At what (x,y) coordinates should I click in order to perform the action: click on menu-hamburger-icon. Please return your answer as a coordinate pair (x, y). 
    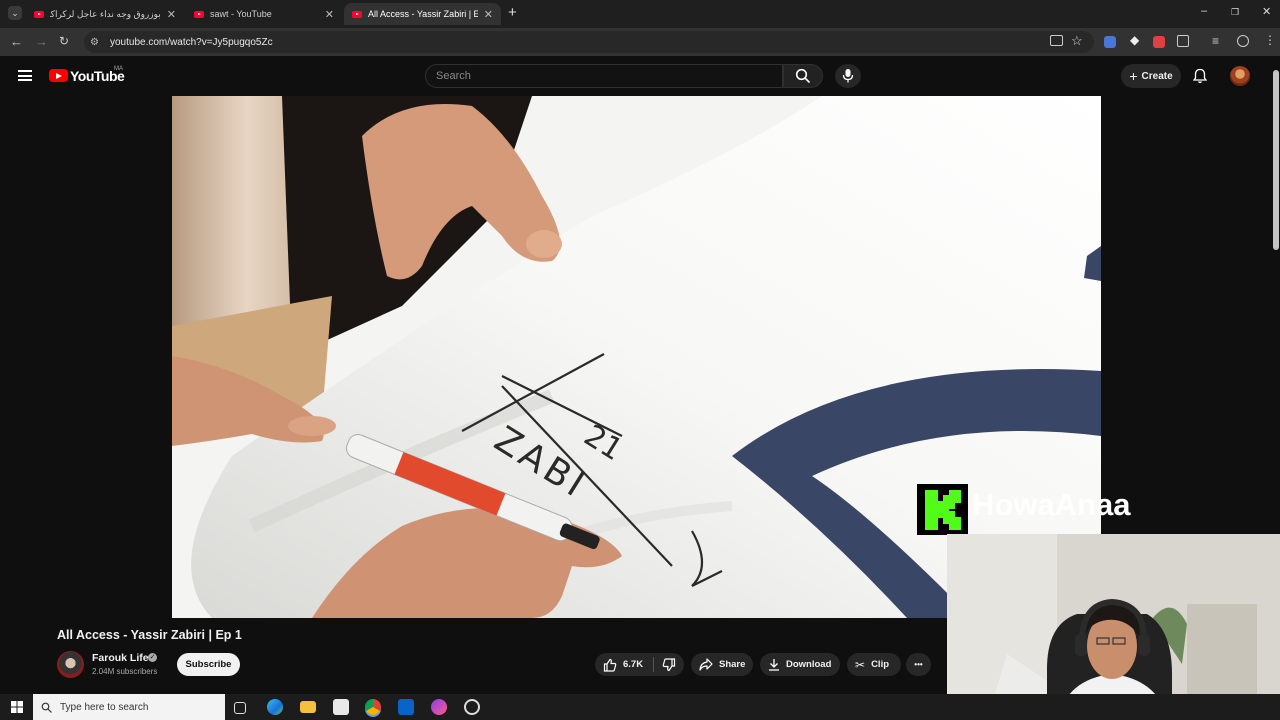
    Looking at the image, I should click on (25, 75).